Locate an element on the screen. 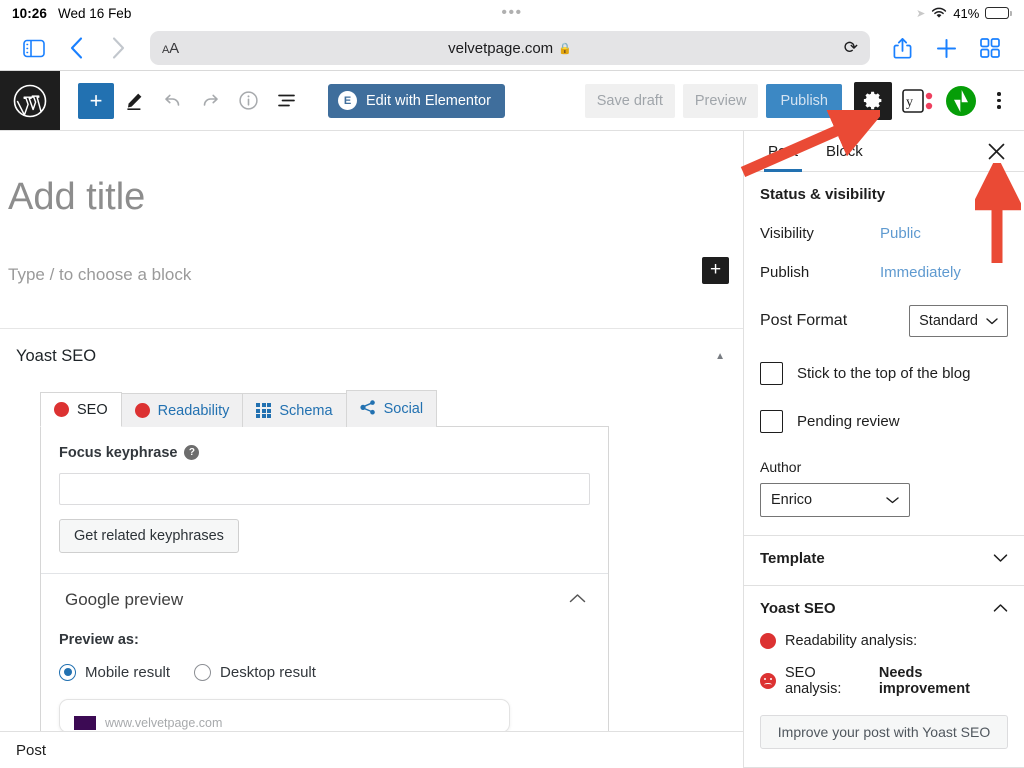 The image size is (1024, 768). preview-url: www.velvetpage.com is located at coordinates (164, 722).